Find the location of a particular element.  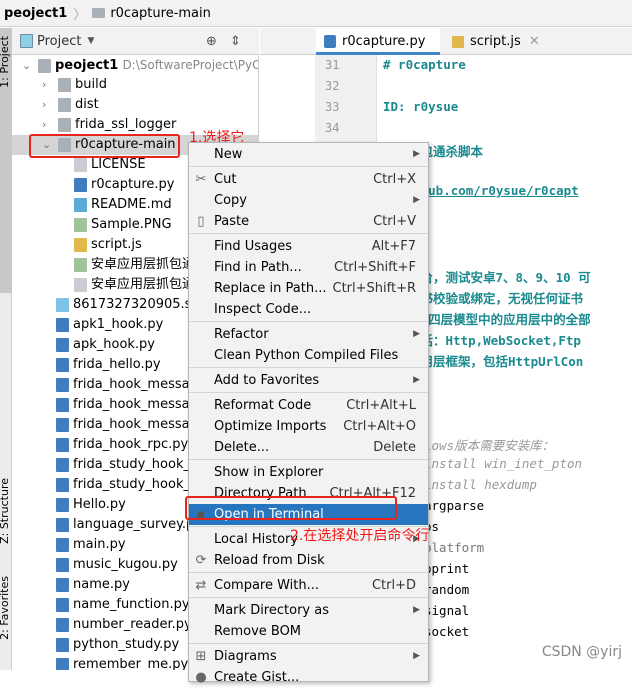

menu-item-add-to-favorites: Add to Favorites ▶ is located at coordinates (308, 380).